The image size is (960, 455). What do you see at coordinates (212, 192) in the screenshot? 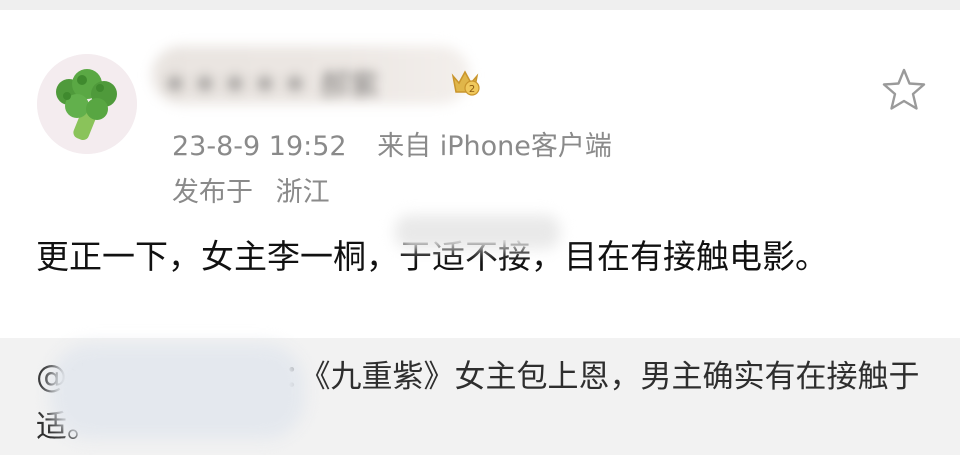
I see `location-label: 发布于` at bounding box center [212, 192].